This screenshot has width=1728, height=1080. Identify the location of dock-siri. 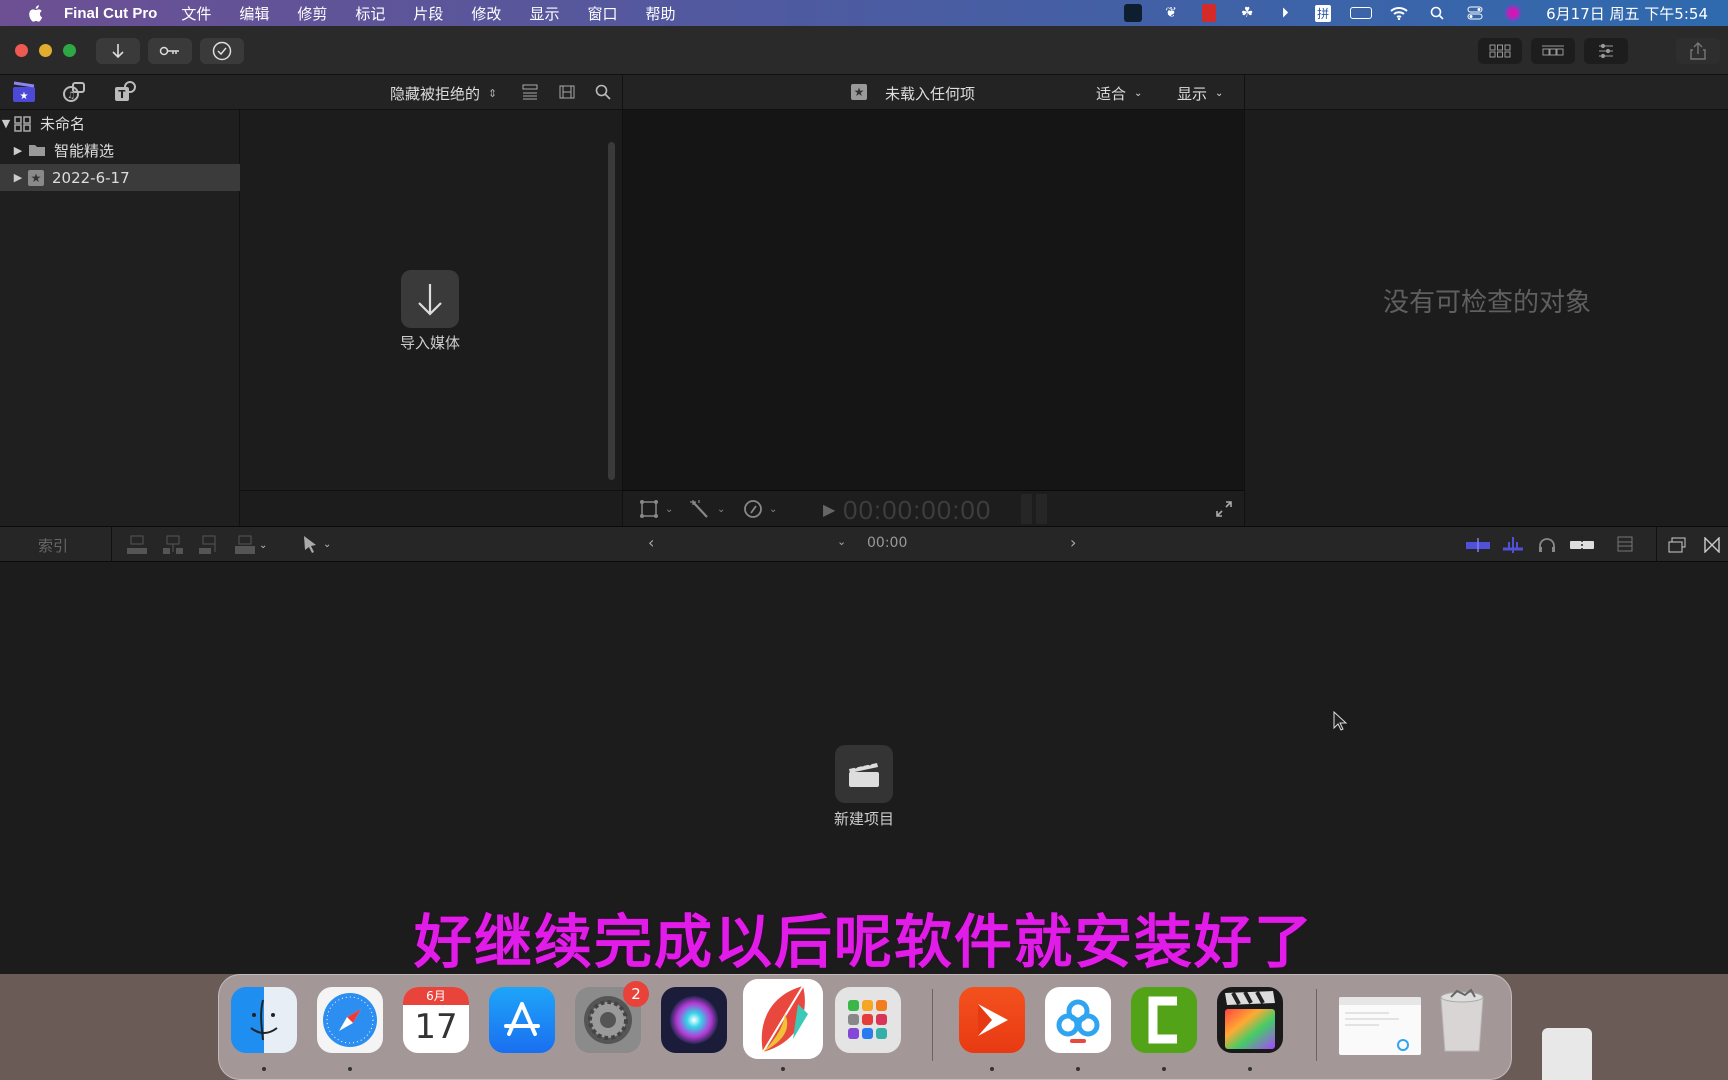
(694, 1020).